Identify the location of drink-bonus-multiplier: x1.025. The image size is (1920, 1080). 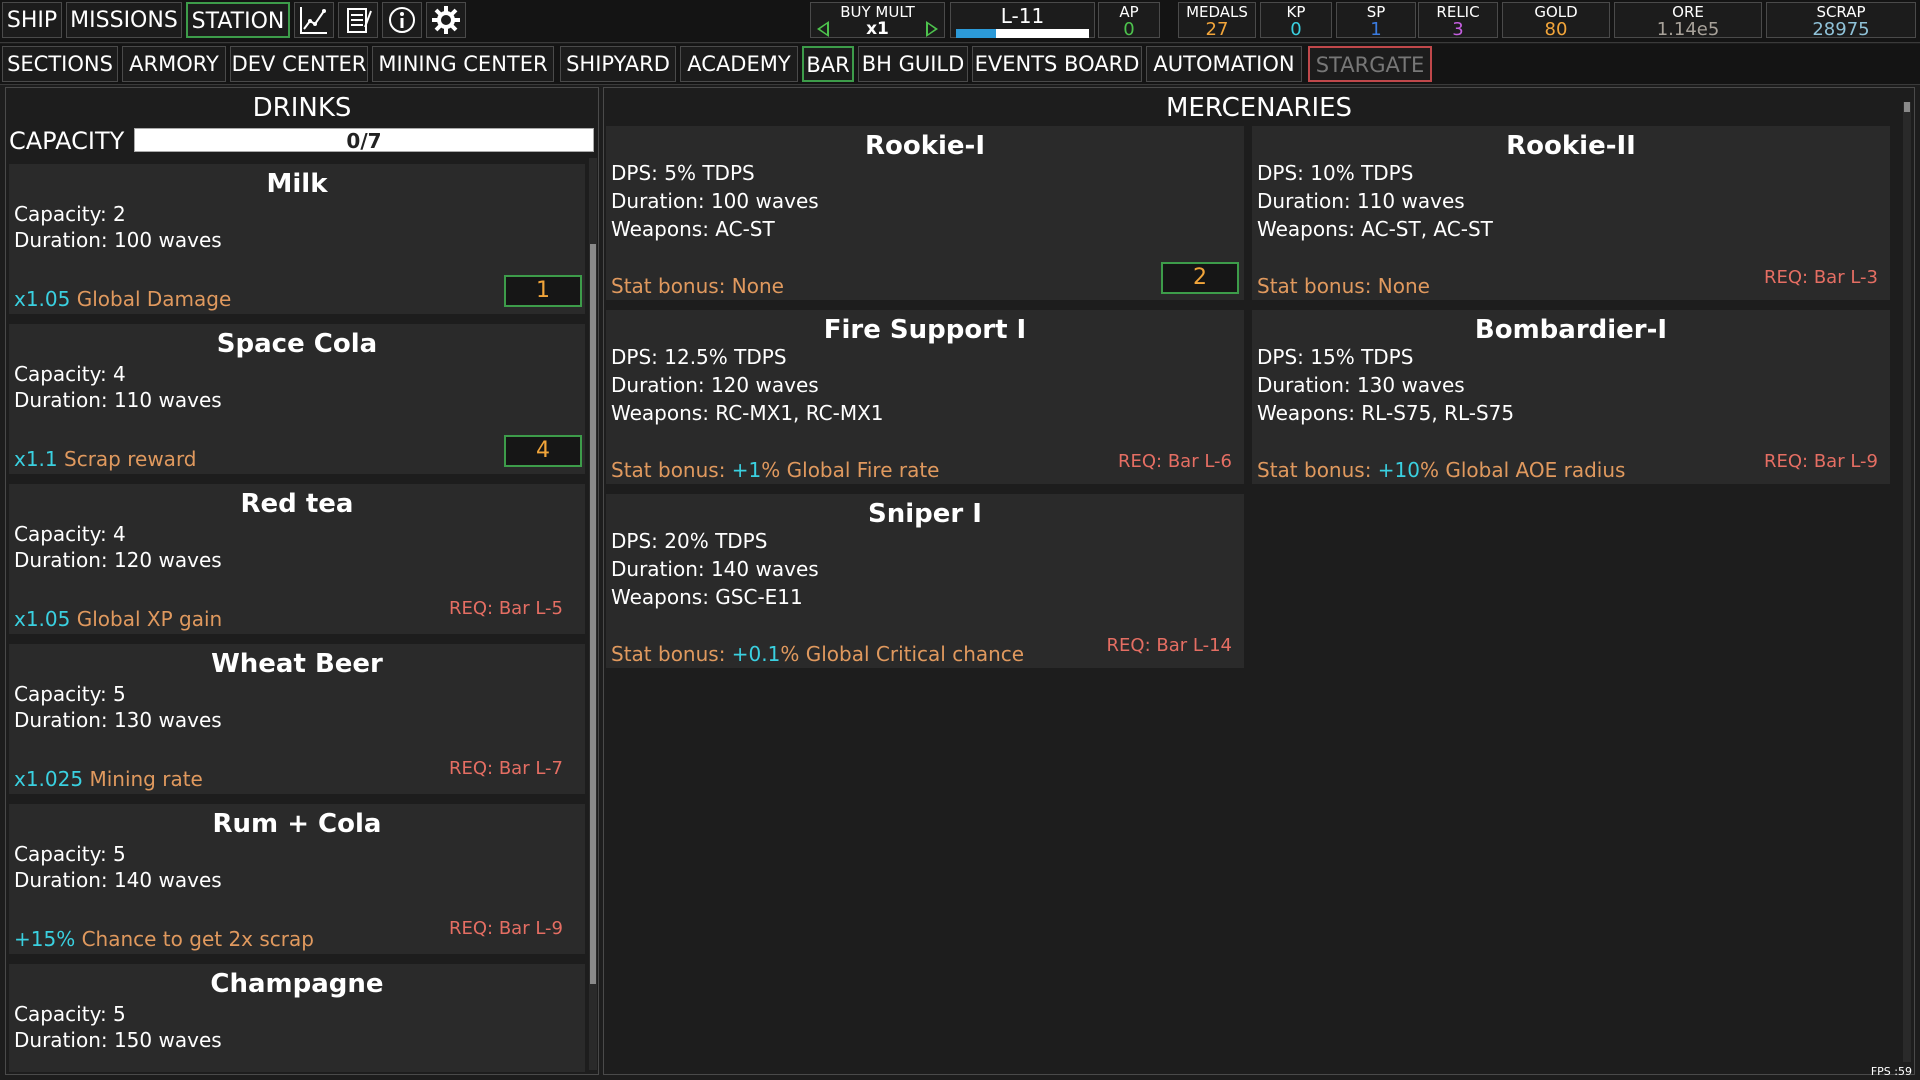
(48, 779).